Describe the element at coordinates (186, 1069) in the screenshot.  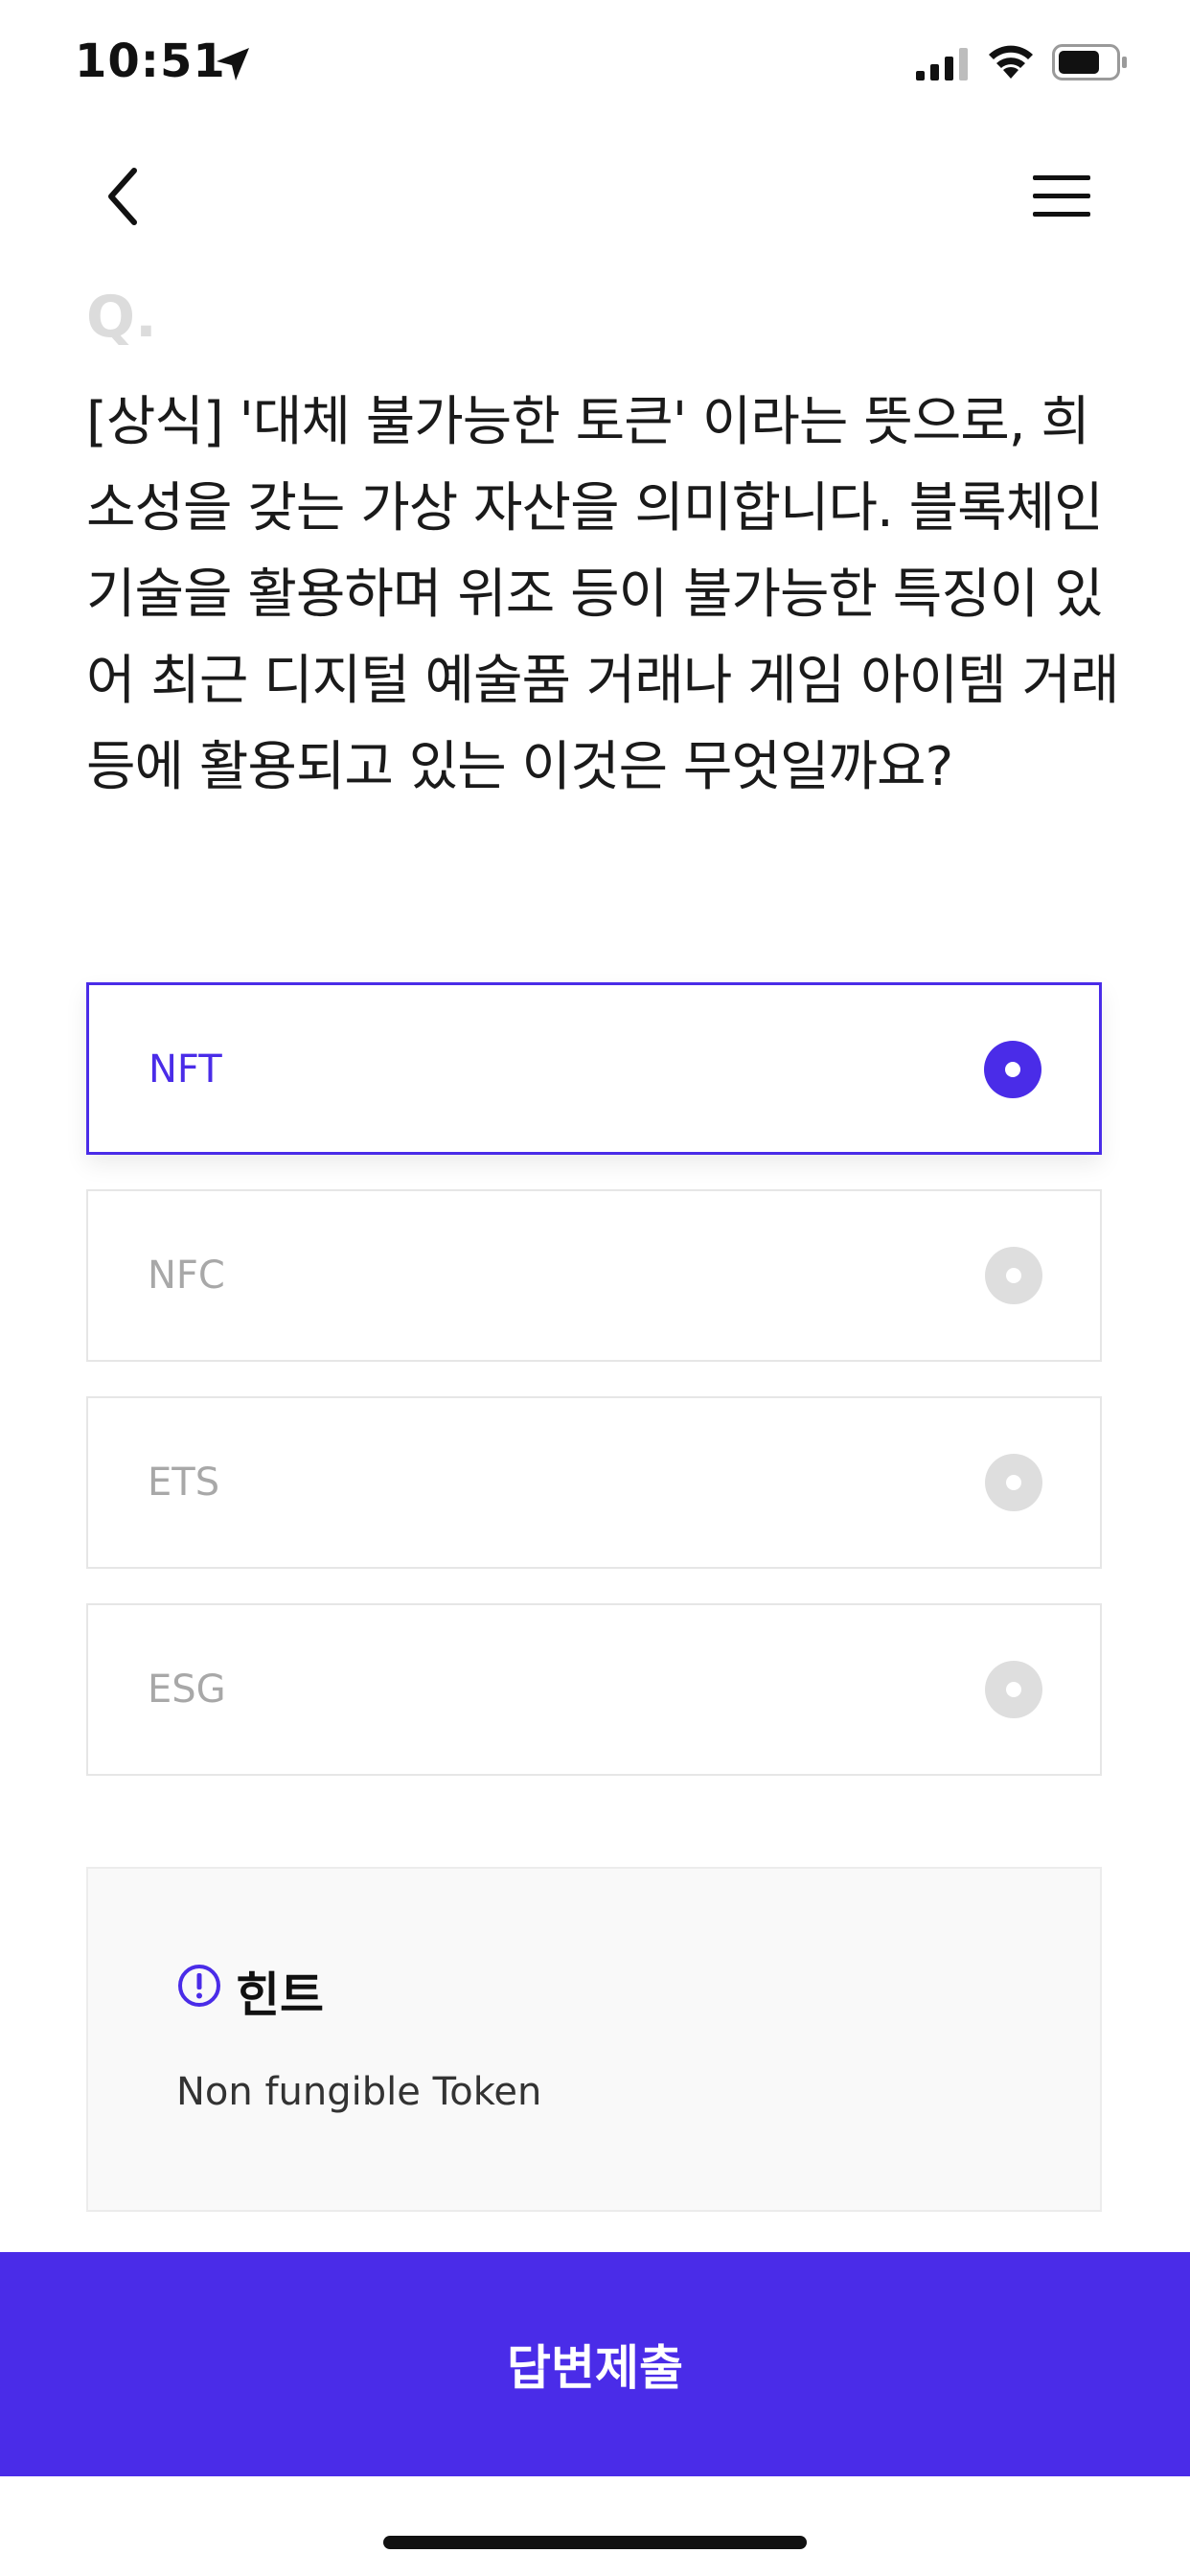
I see `option-label: NFT` at that location.